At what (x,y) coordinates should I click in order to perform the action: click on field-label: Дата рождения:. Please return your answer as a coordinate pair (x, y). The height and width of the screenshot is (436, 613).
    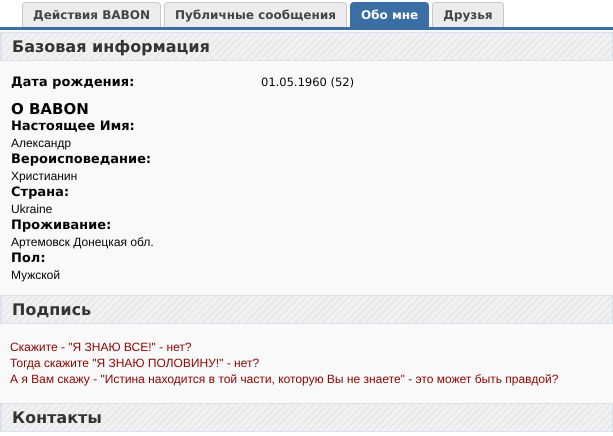
    Looking at the image, I should click on (73, 82).